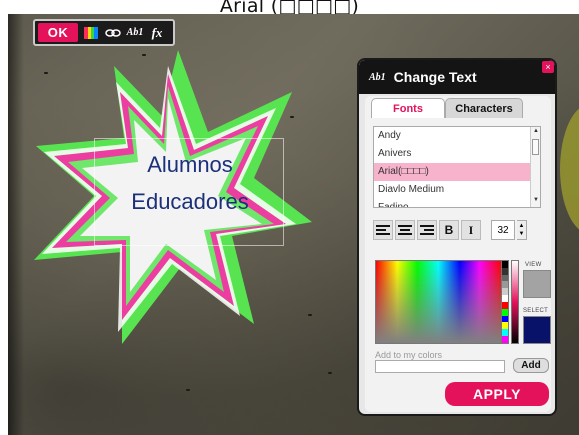 The width and height of the screenshot is (579, 435). Describe the element at coordinates (408, 108) in the screenshot. I see `tab-fonts: Fonts` at that location.